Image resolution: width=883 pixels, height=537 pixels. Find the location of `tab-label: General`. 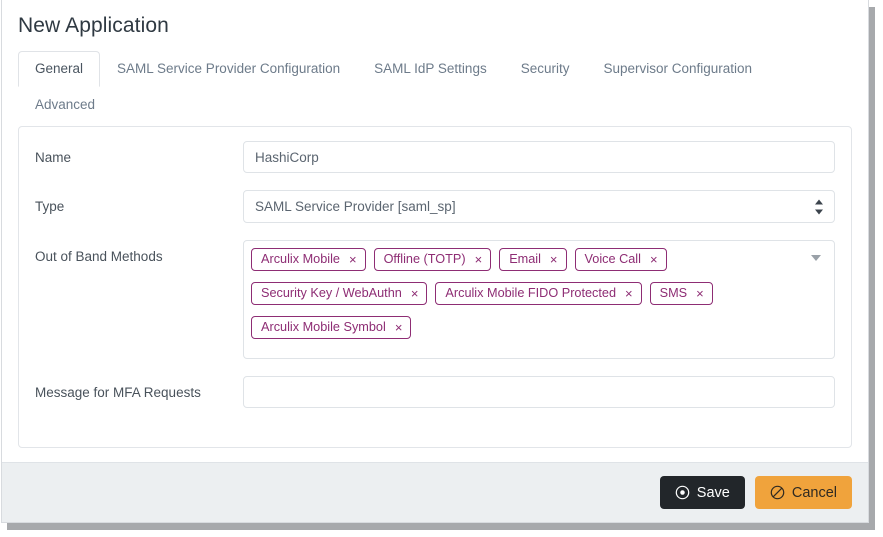

tab-label: General is located at coordinates (59, 68).